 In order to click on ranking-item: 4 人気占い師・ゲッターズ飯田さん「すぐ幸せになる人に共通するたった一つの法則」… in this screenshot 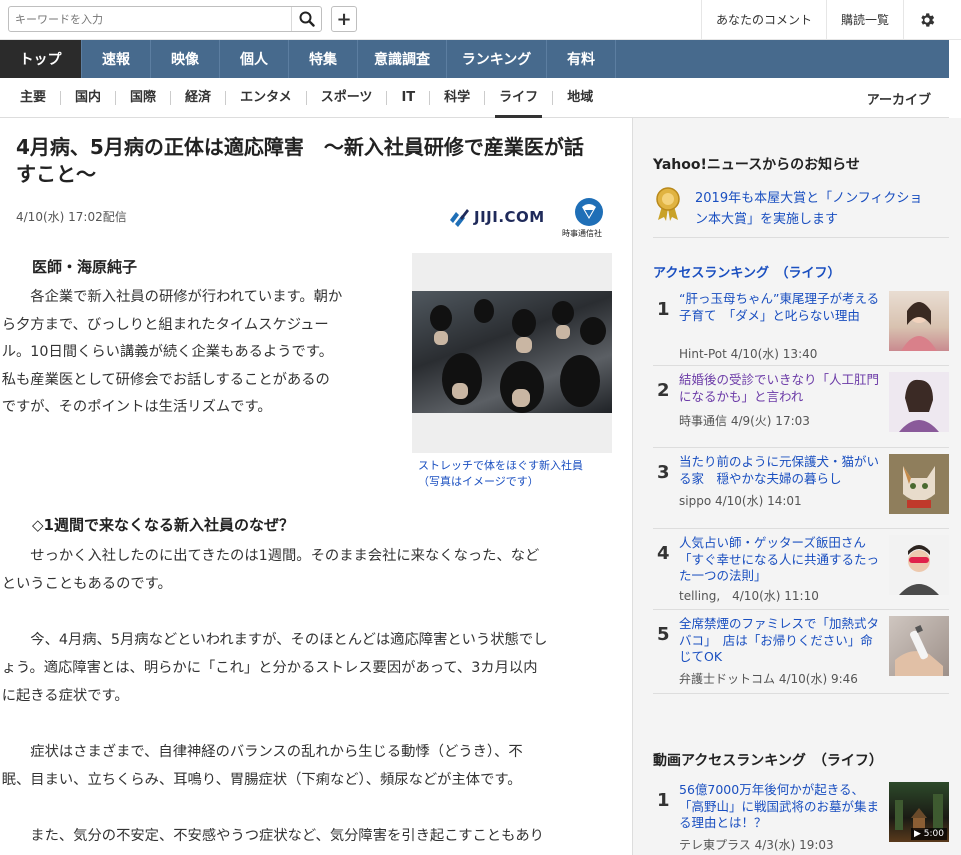, I will do `click(801, 569)`.